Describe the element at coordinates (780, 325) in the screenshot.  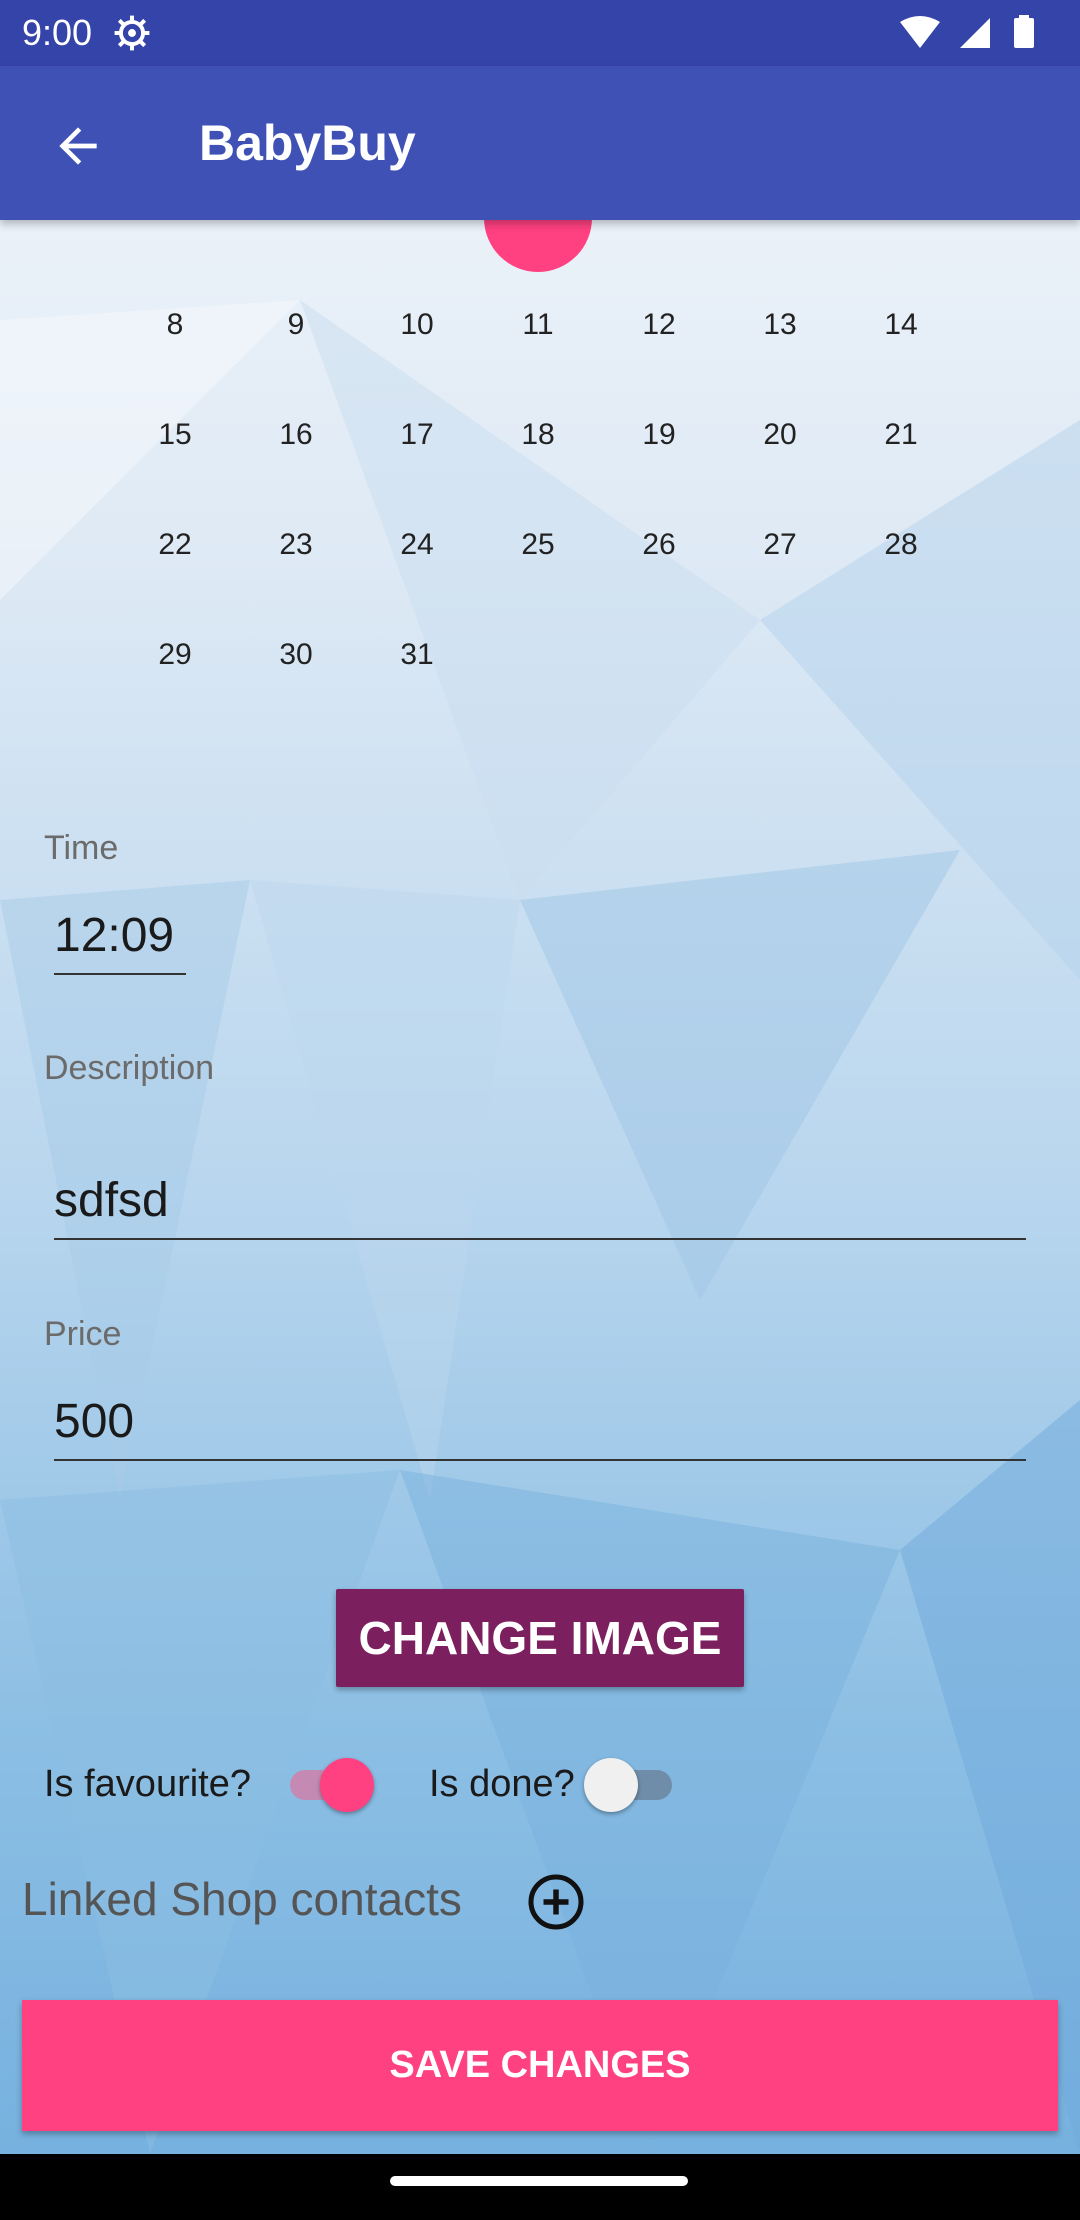
I see `calendar-day: 13` at that location.